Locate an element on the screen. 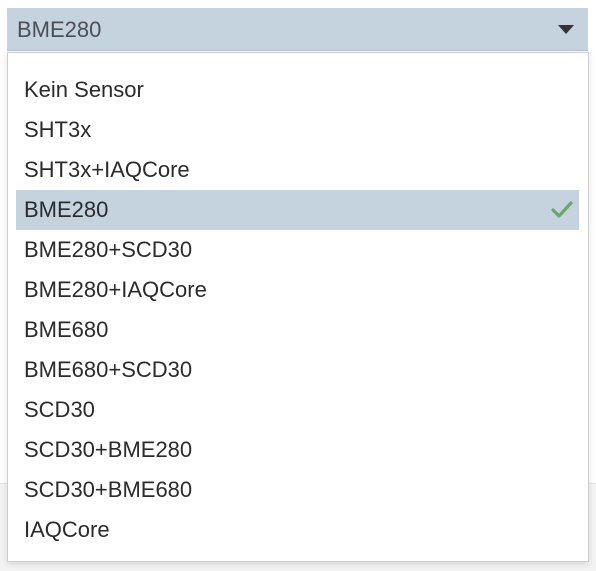 This screenshot has height=571, width=596. sensor-select-value: BME280 is located at coordinates (59, 29).